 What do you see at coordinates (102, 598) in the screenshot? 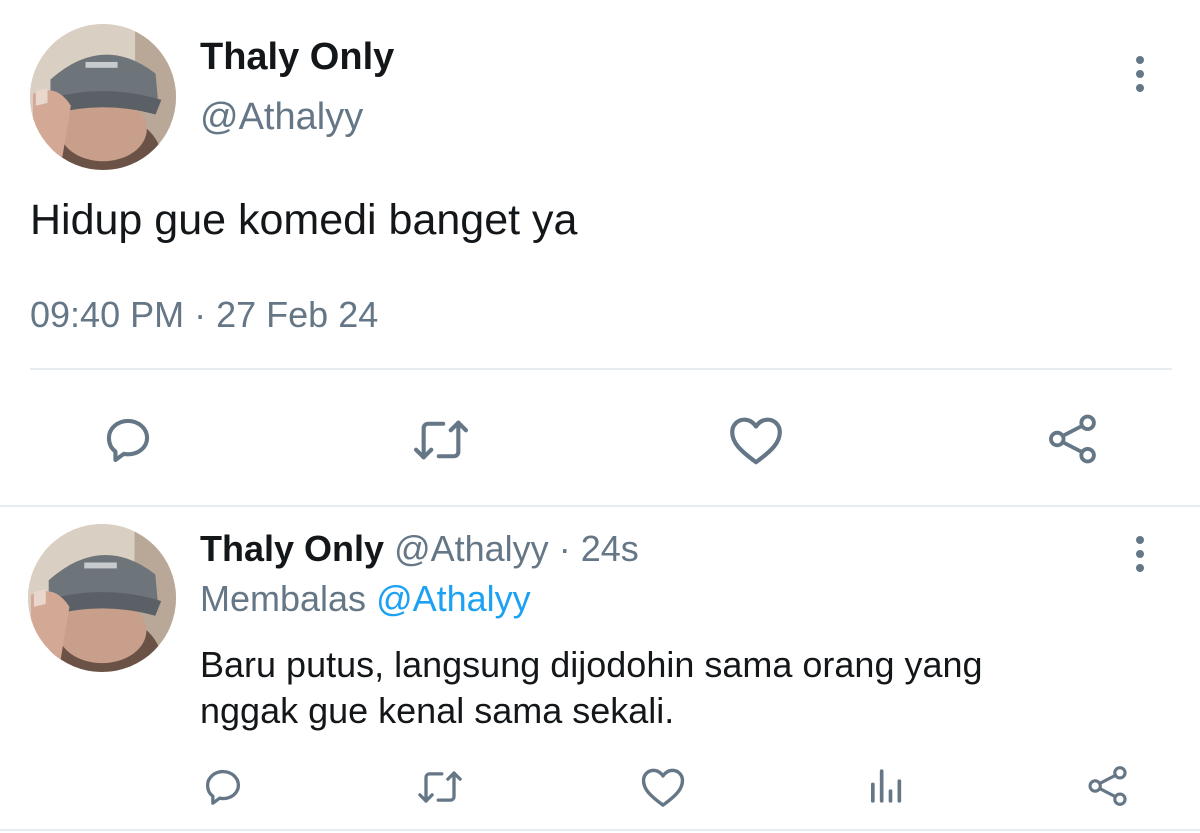
I see `reply-avatar` at bounding box center [102, 598].